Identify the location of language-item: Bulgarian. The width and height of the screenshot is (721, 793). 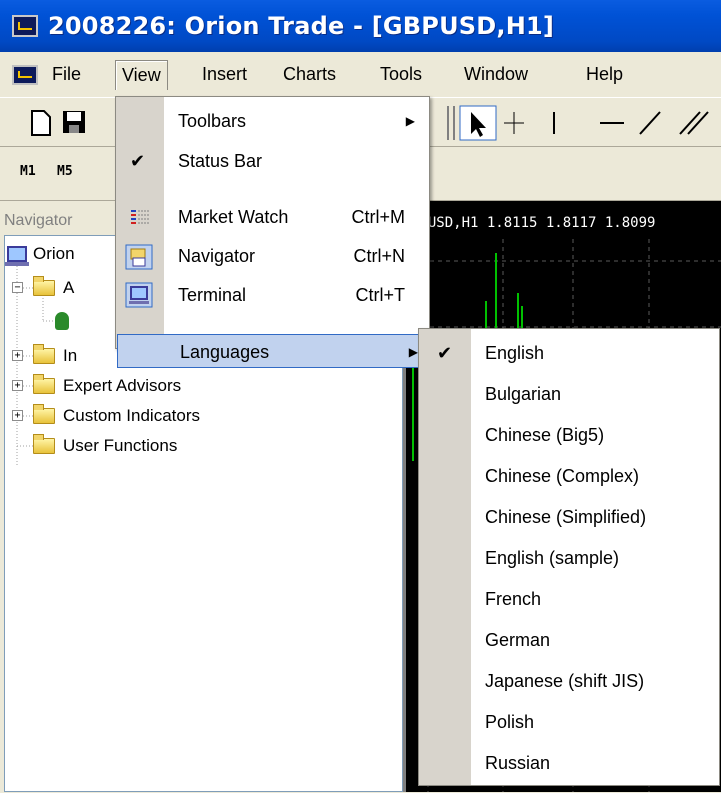
(569, 394).